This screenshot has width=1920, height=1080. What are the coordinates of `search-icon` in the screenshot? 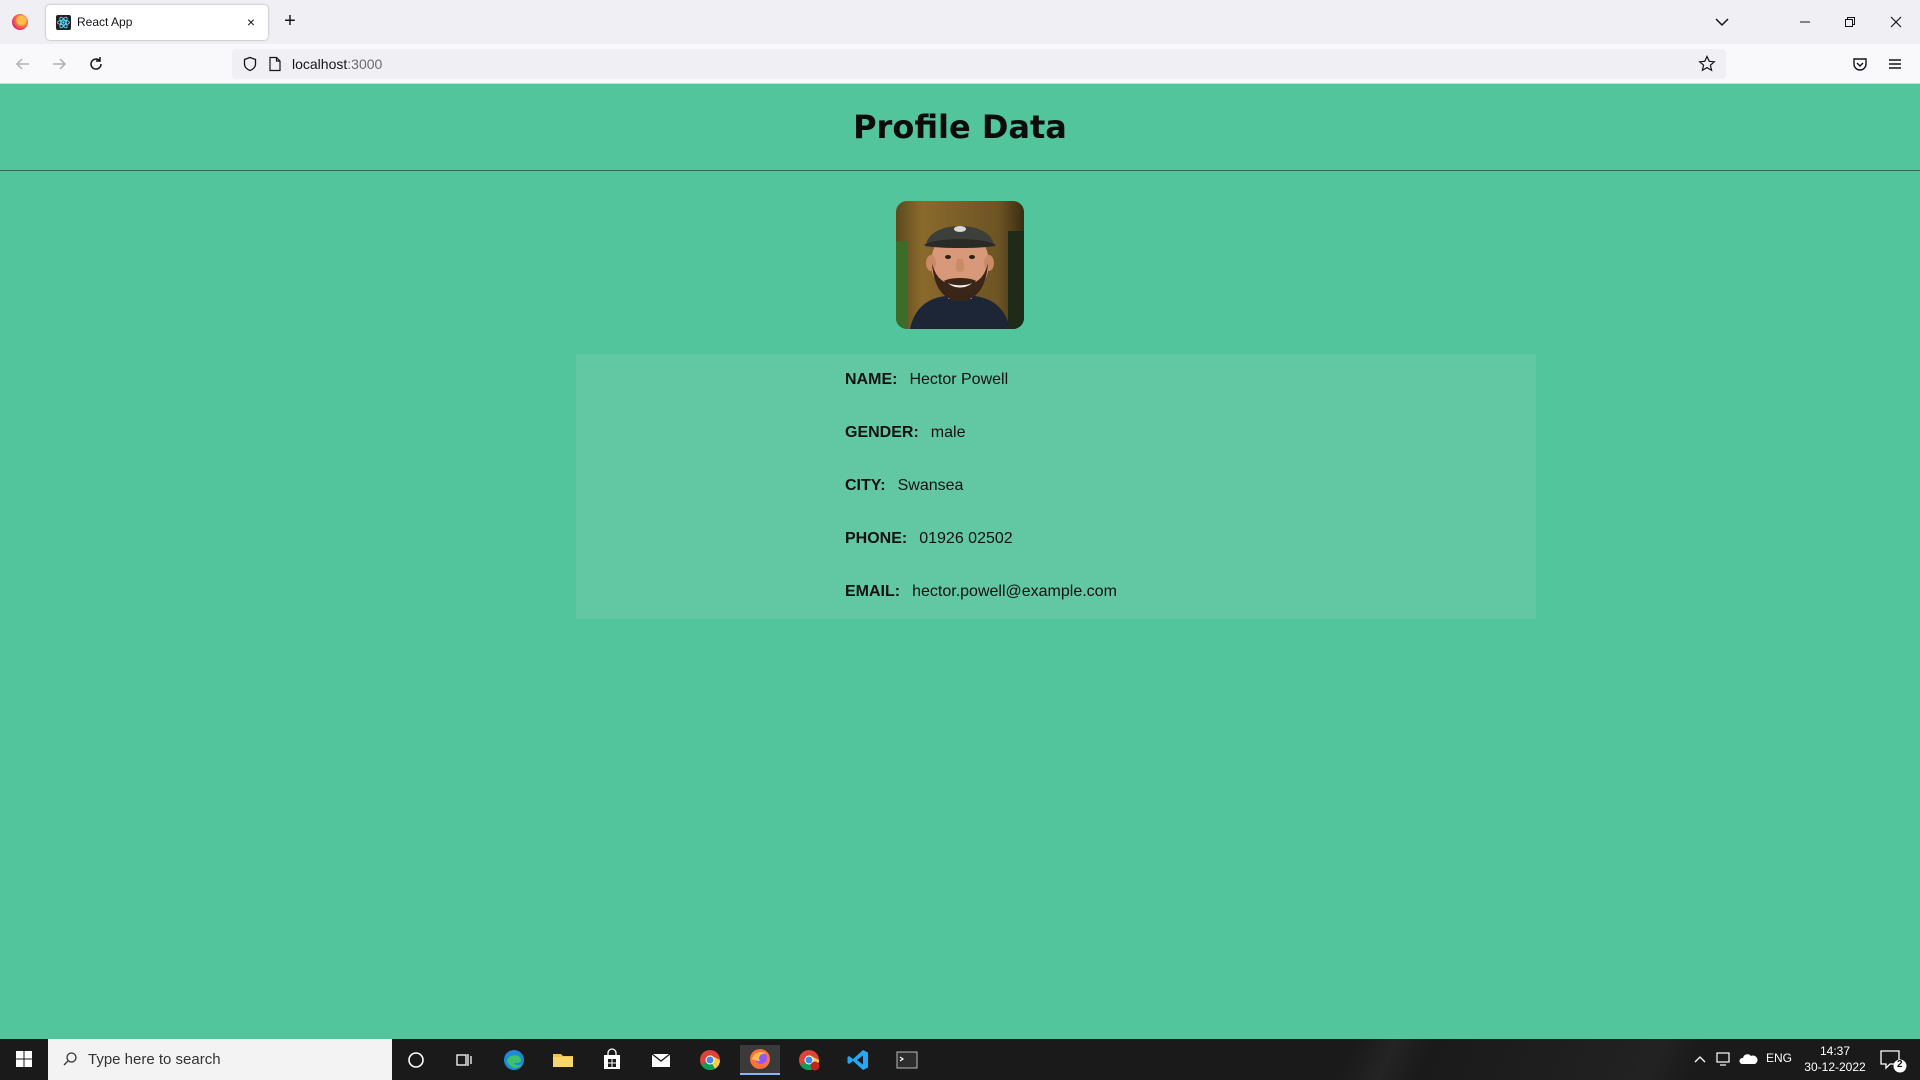 It's located at (70, 1059).